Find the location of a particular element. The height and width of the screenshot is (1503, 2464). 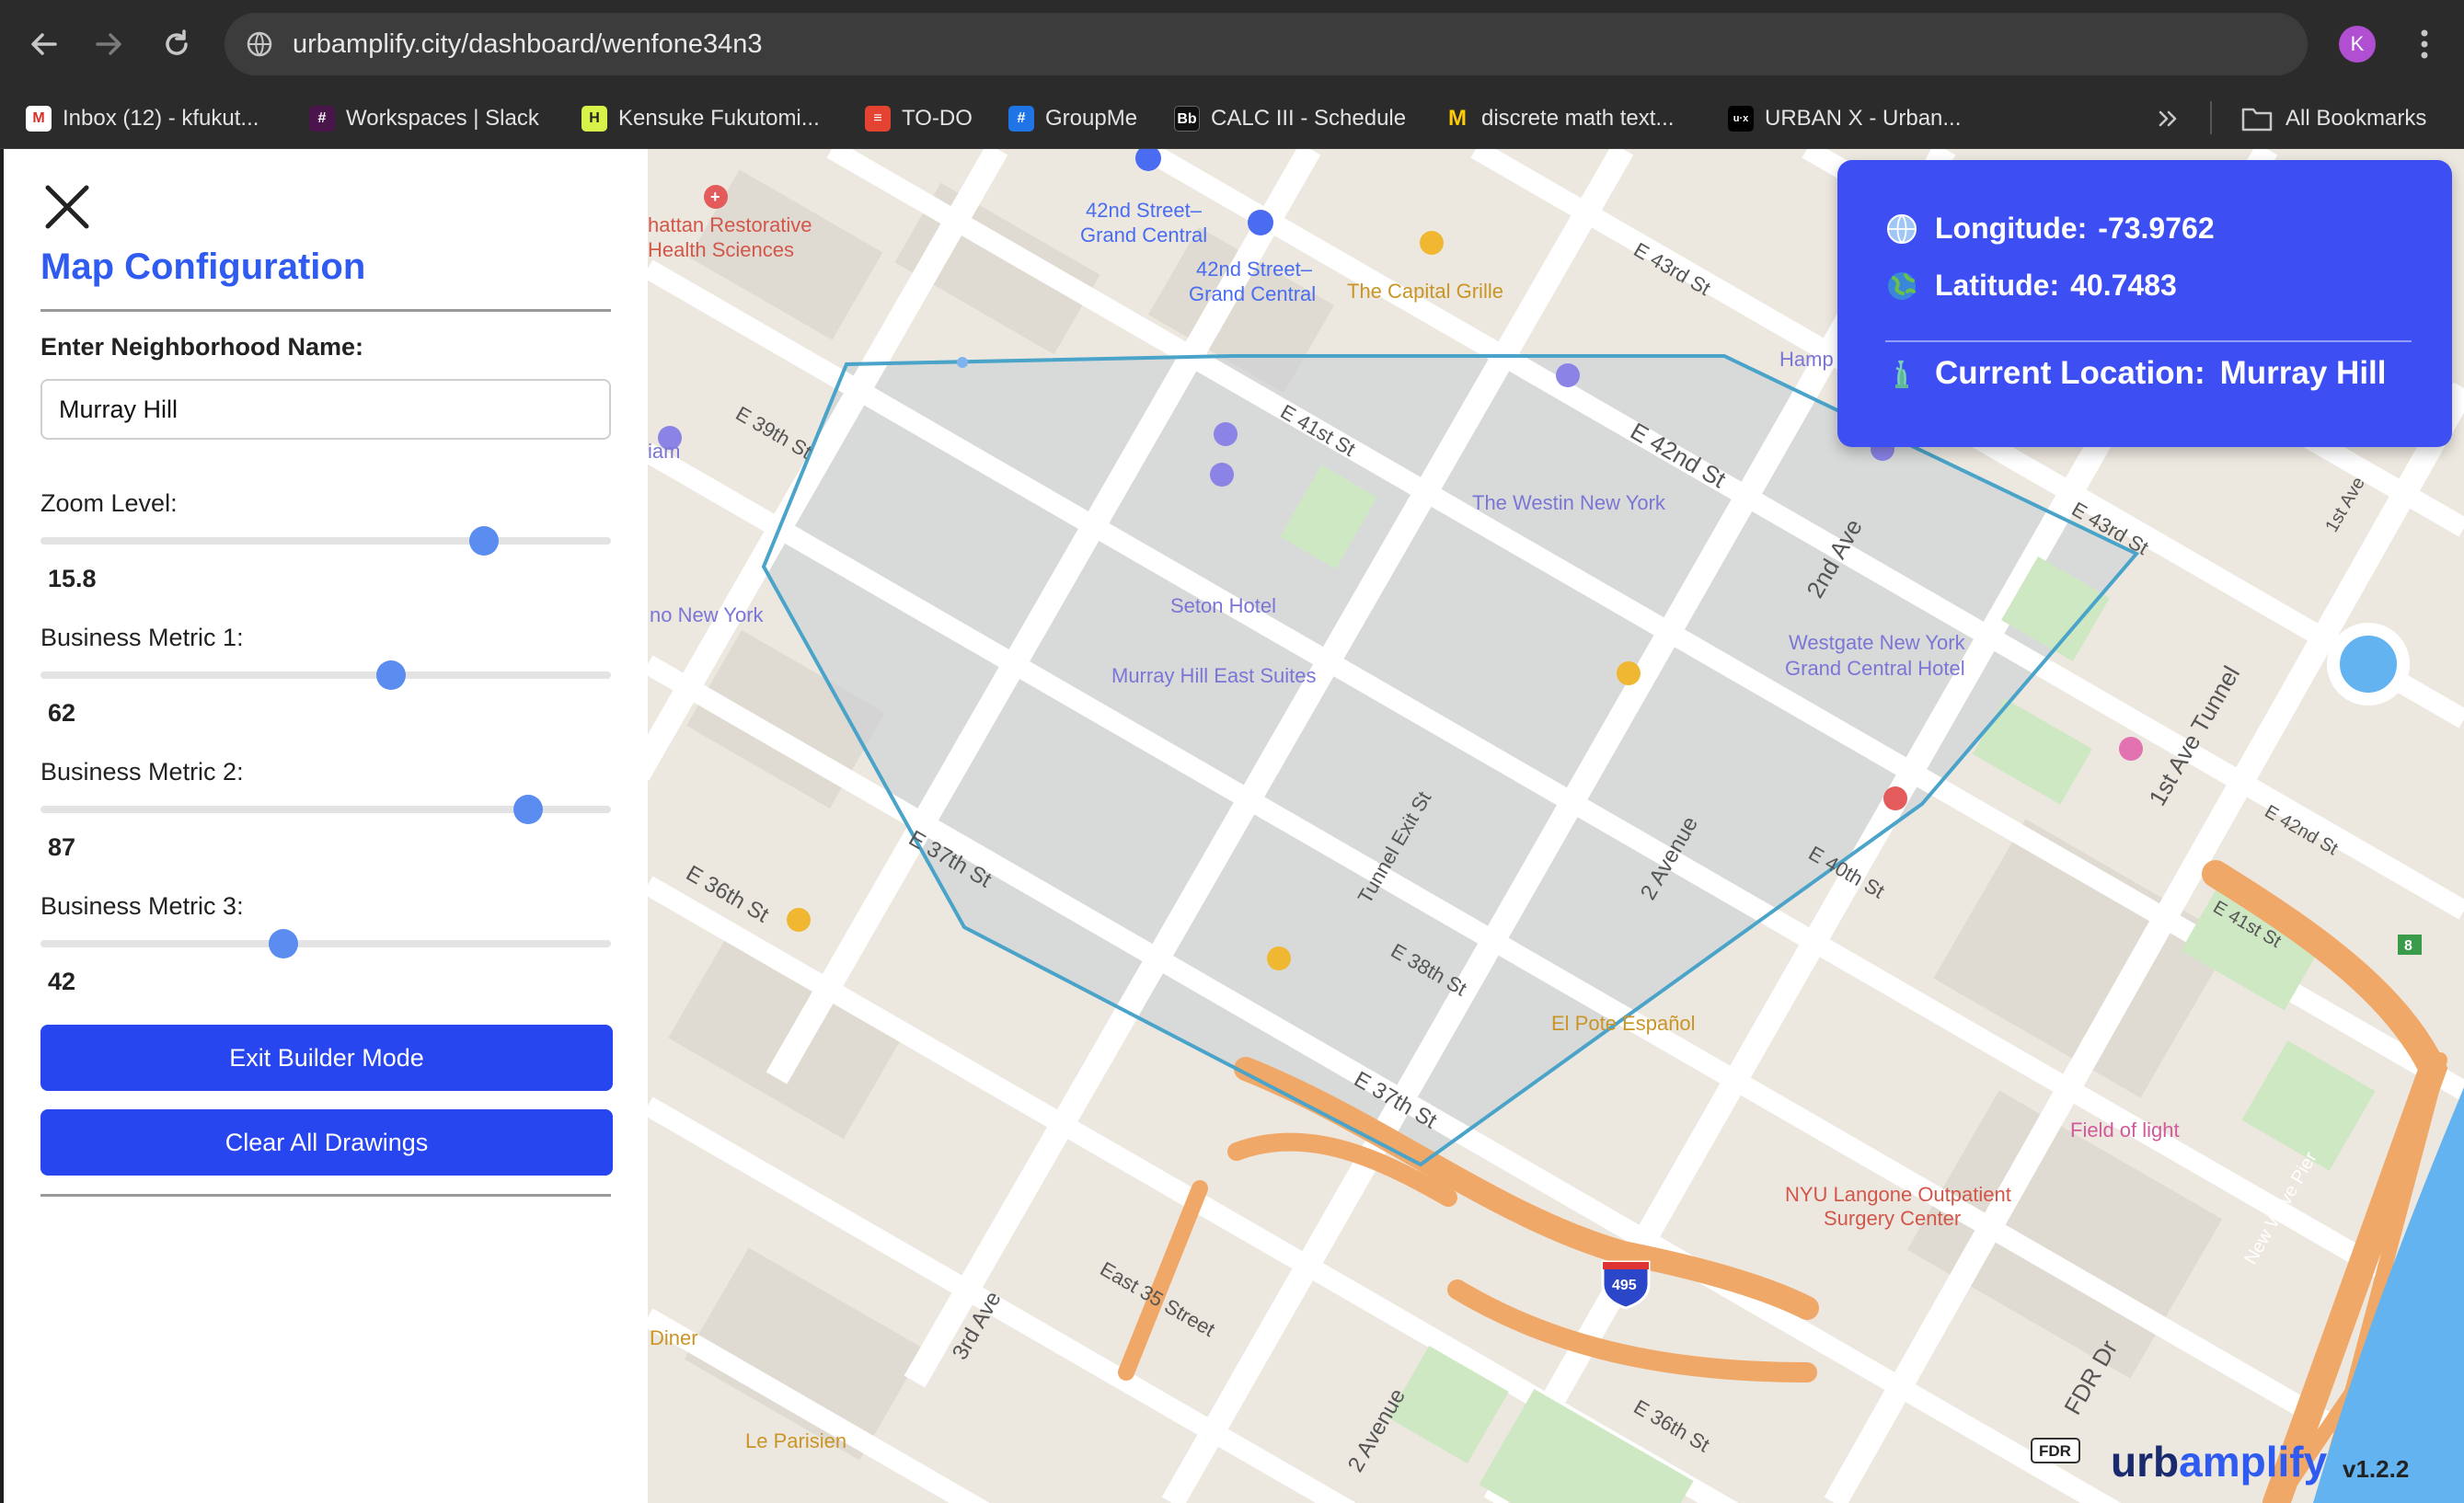

interstate-495-shield-icon: 495 is located at coordinates (1626, 1285).